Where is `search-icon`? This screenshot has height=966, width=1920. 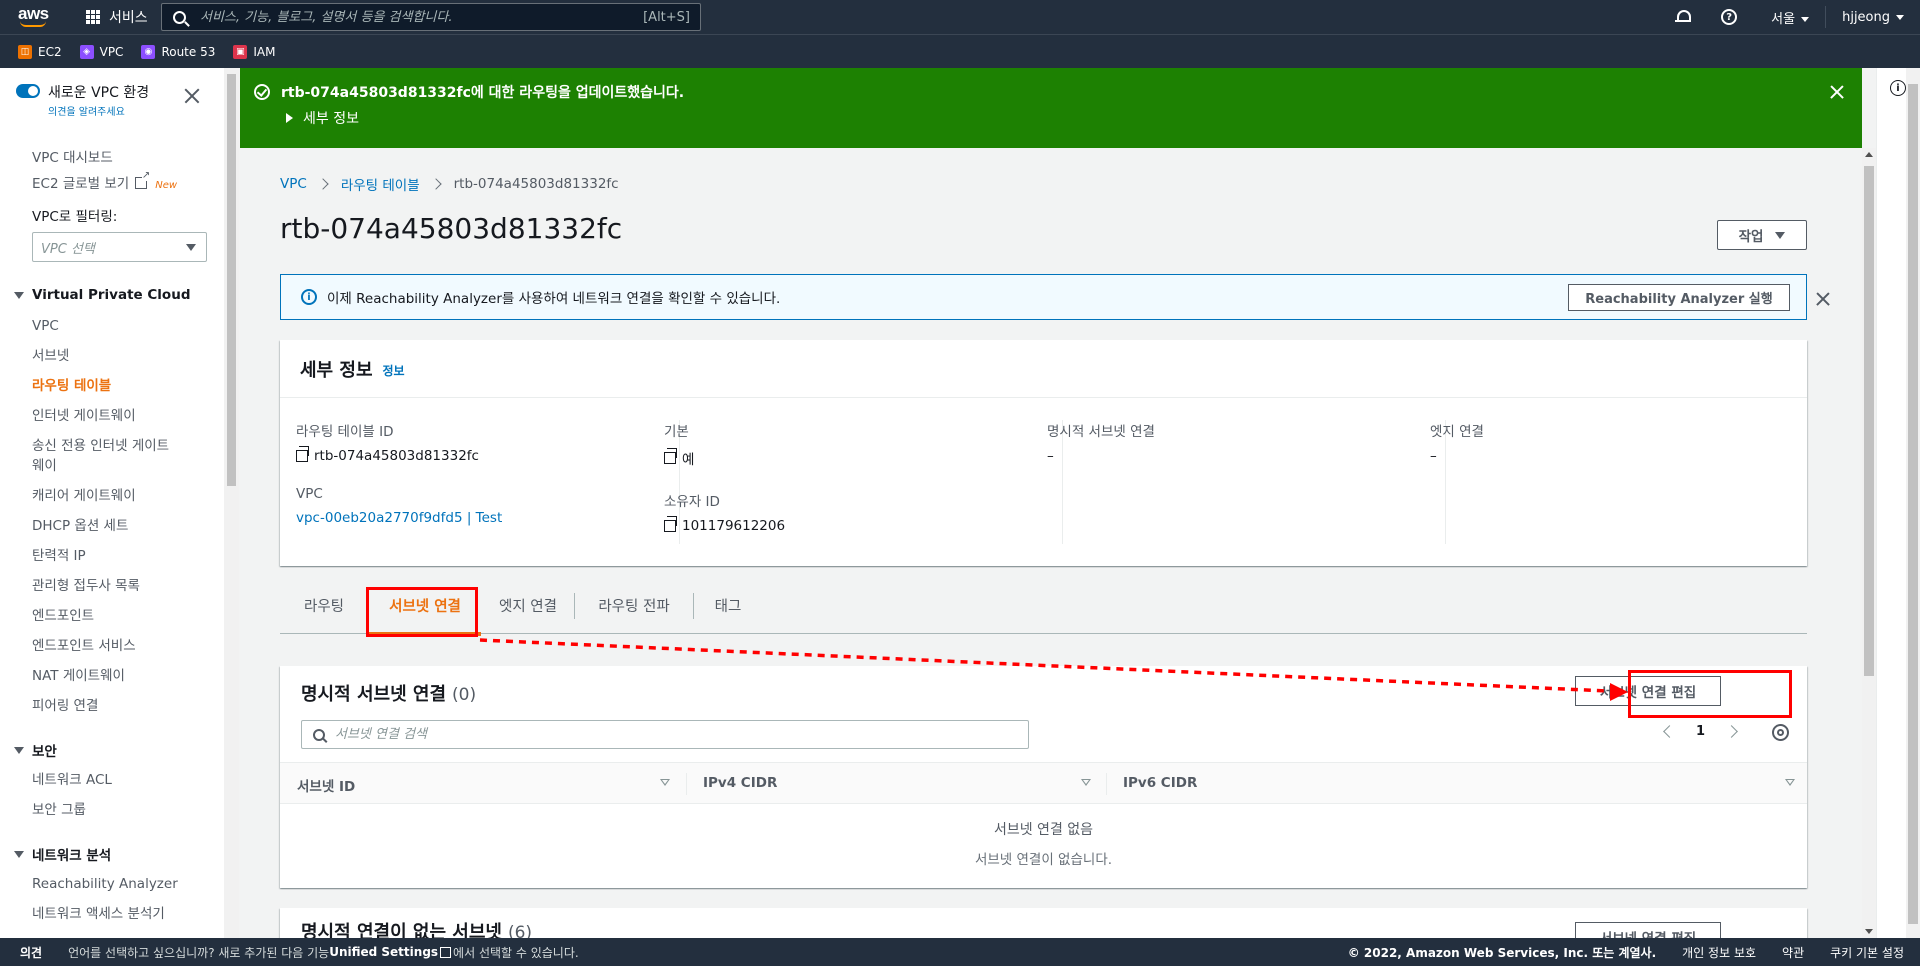 search-icon is located at coordinates (319, 734).